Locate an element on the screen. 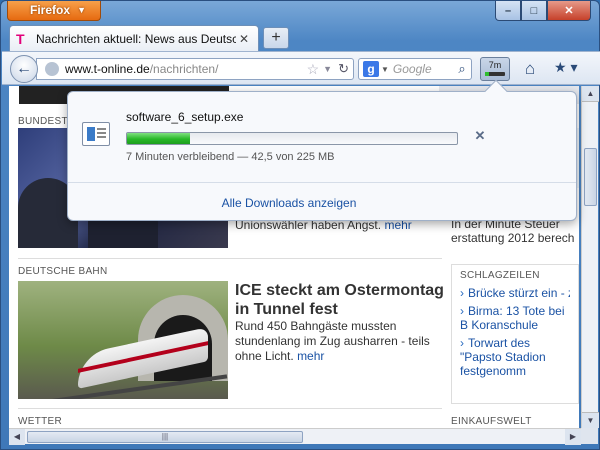 The height and width of the screenshot is (450, 600). headline-item-text: Birma: 13 Tote bei B Koranschule is located at coordinates (512, 318).